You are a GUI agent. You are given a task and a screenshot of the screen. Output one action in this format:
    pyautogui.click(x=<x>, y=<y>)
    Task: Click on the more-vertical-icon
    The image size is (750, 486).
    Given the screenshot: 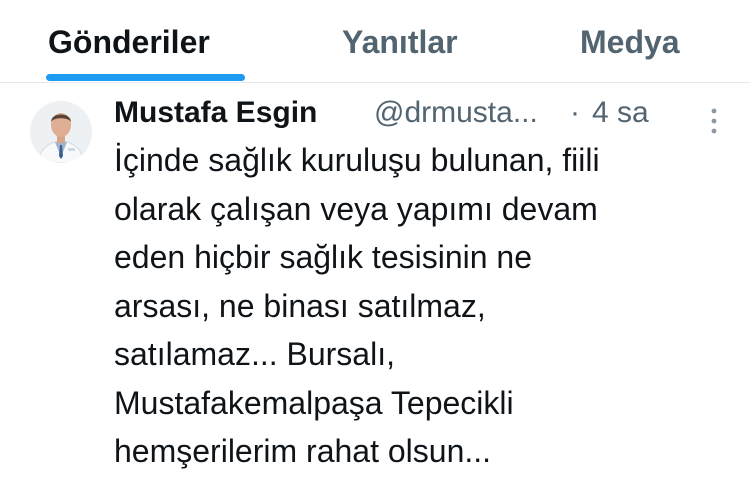 What is the action you would take?
    pyautogui.click(x=714, y=121)
    